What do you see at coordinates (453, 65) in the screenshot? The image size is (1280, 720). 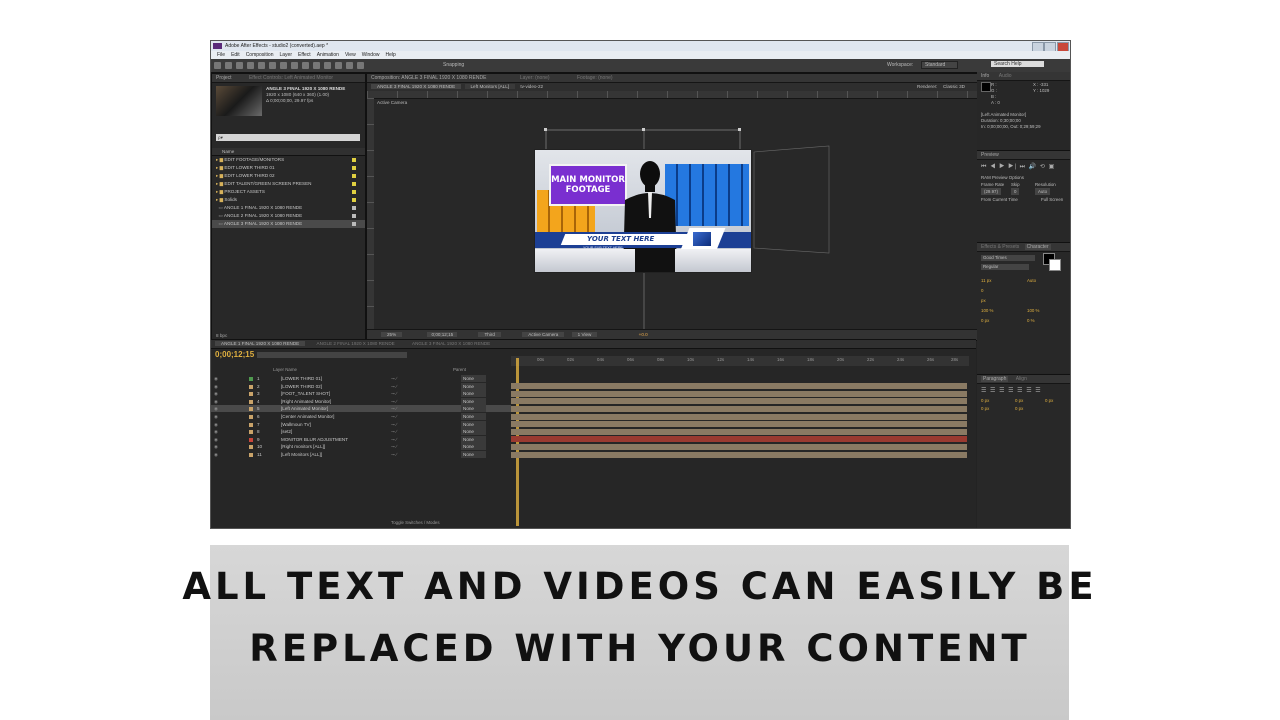 I see `snapping-label: Snapping` at bounding box center [453, 65].